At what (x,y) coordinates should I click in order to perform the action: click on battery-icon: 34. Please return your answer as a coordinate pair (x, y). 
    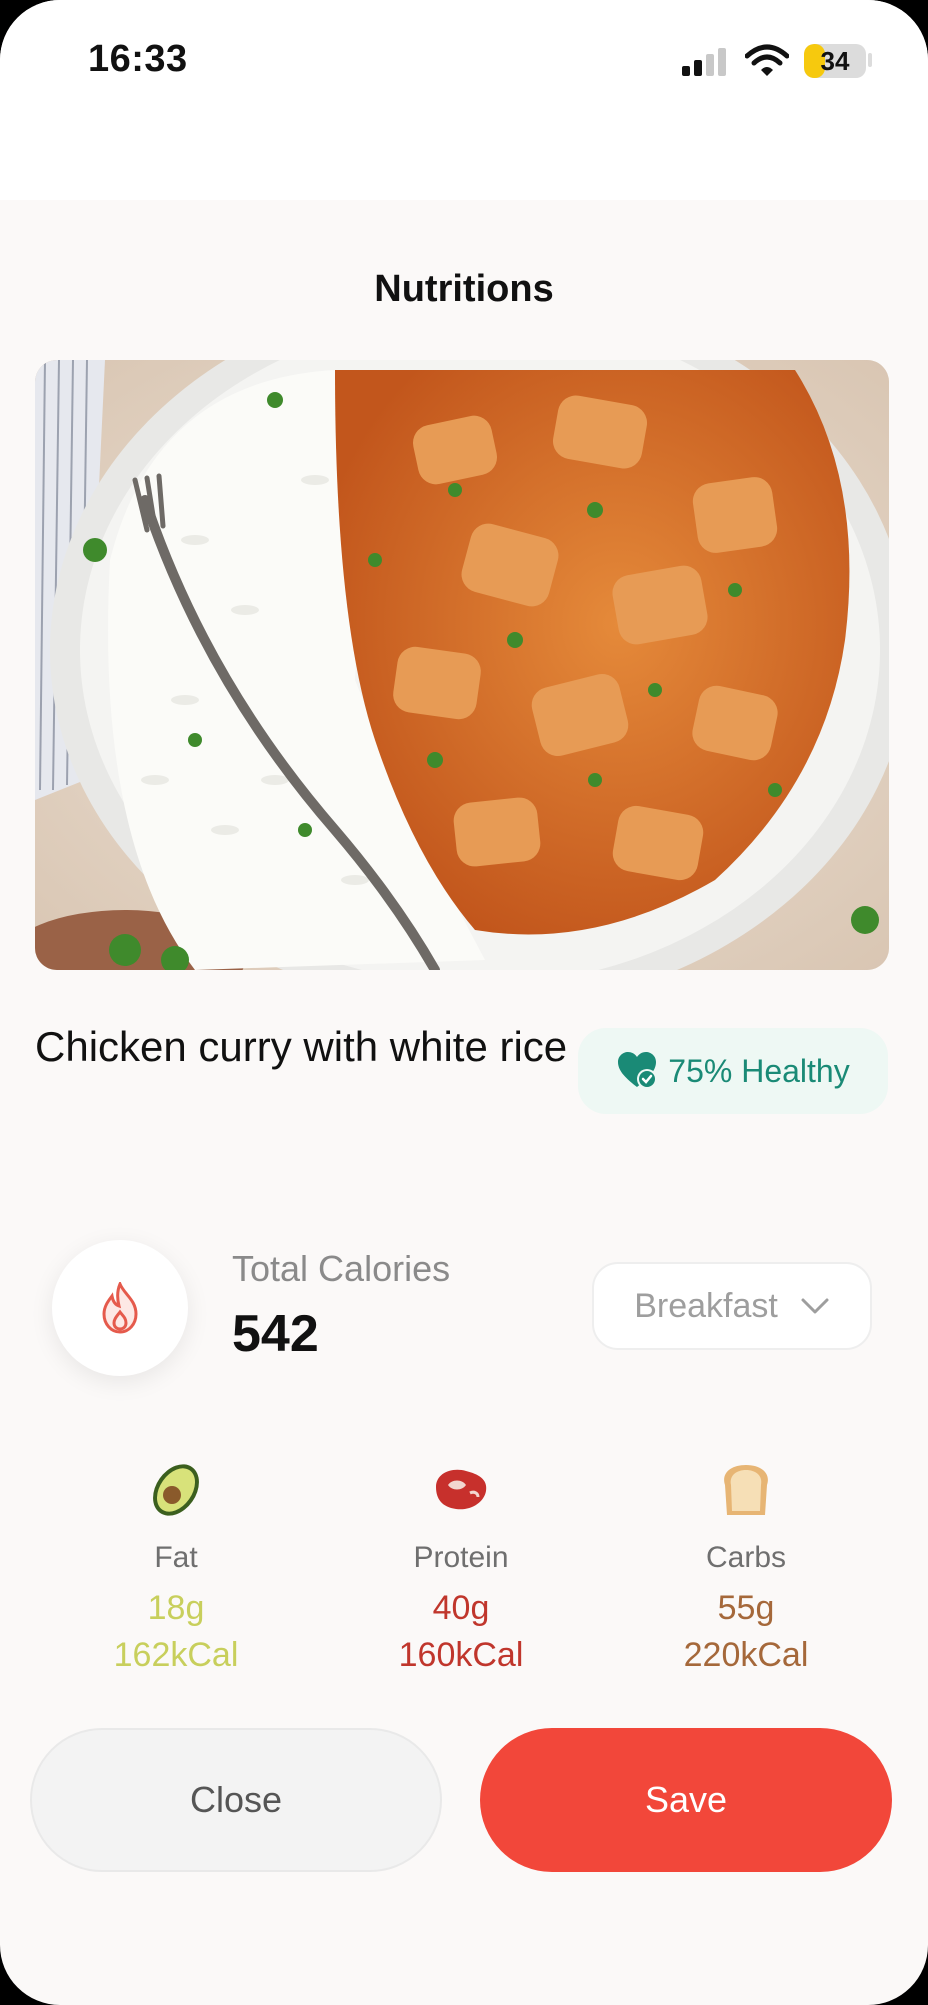
    Looking at the image, I should click on (835, 61).